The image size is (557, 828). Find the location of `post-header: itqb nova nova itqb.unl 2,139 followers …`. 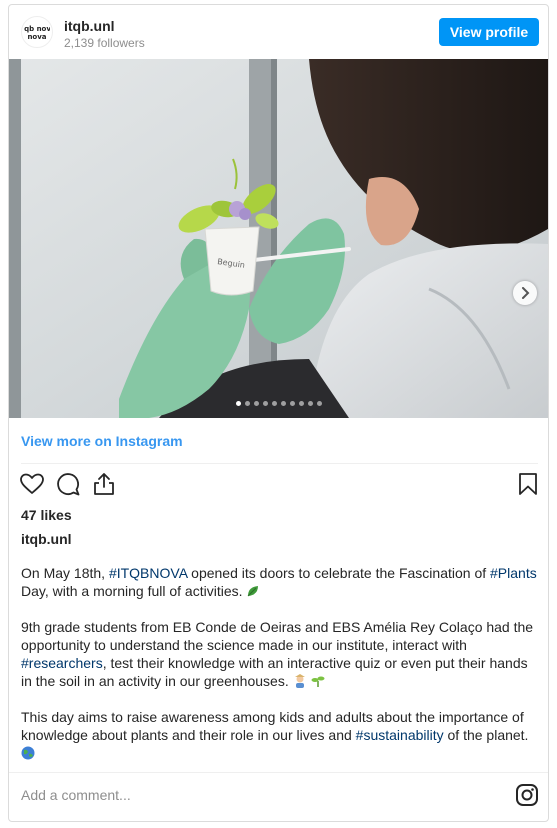

post-header: itqb nova nova itqb.unl 2,139 followers … is located at coordinates (278, 32).